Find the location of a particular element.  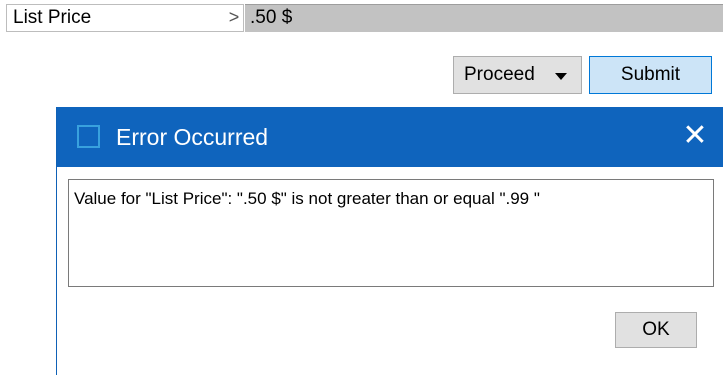

dialog-titlebar: Error Occurred ✕ is located at coordinates (390, 137).